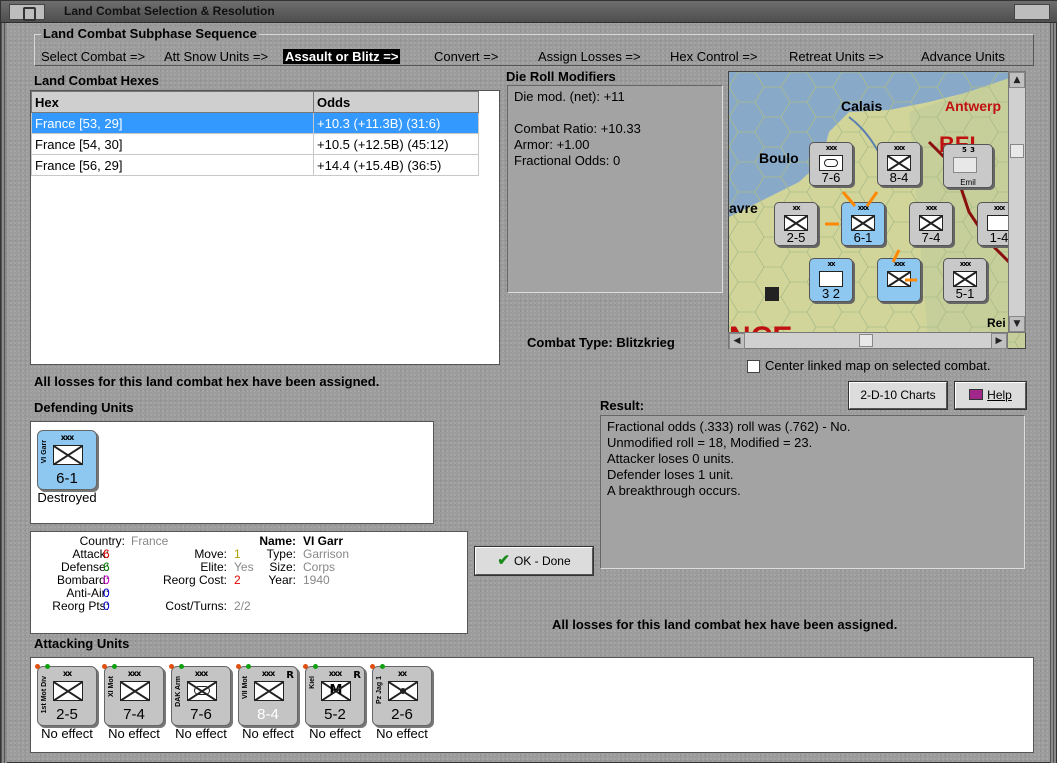  What do you see at coordinates (878, 365) in the screenshot?
I see `center-linked-map-label: Center linked map on selected combat.` at bounding box center [878, 365].